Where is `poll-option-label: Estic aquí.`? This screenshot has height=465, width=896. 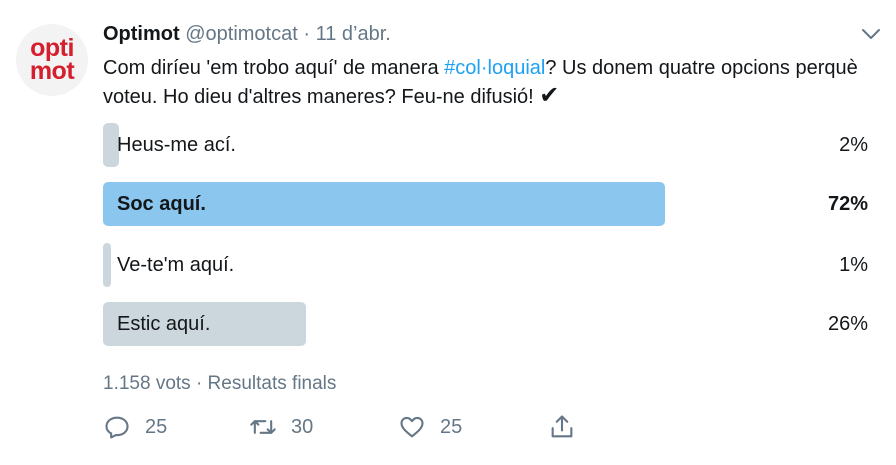 poll-option-label: Estic aquí. is located at coordinates (164, 324).